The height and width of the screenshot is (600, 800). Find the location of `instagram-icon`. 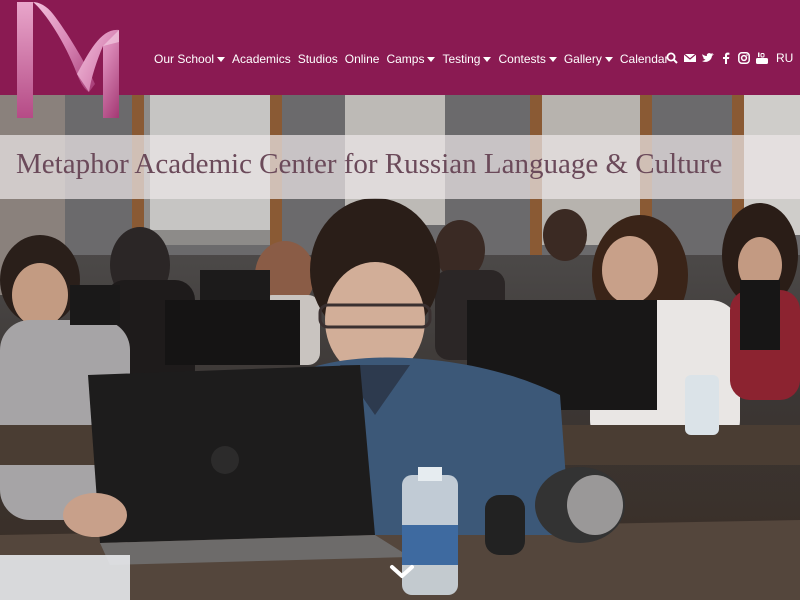

instagram-icon is located at coordinates (744, 58).